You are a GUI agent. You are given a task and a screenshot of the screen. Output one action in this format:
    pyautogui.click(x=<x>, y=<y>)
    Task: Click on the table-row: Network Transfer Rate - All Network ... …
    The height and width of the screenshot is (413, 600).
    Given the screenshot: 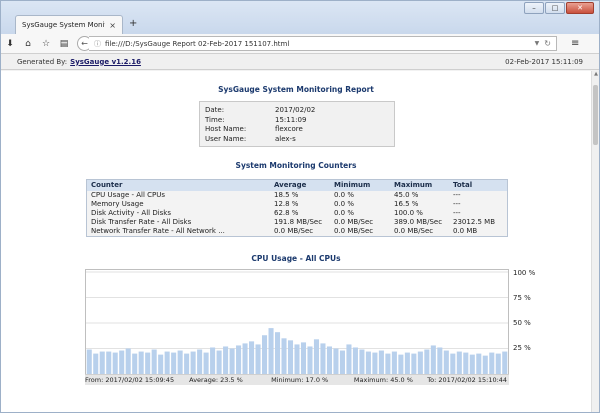 What is the action you would take?
    pyautogui.click(x=297, y=231)
    